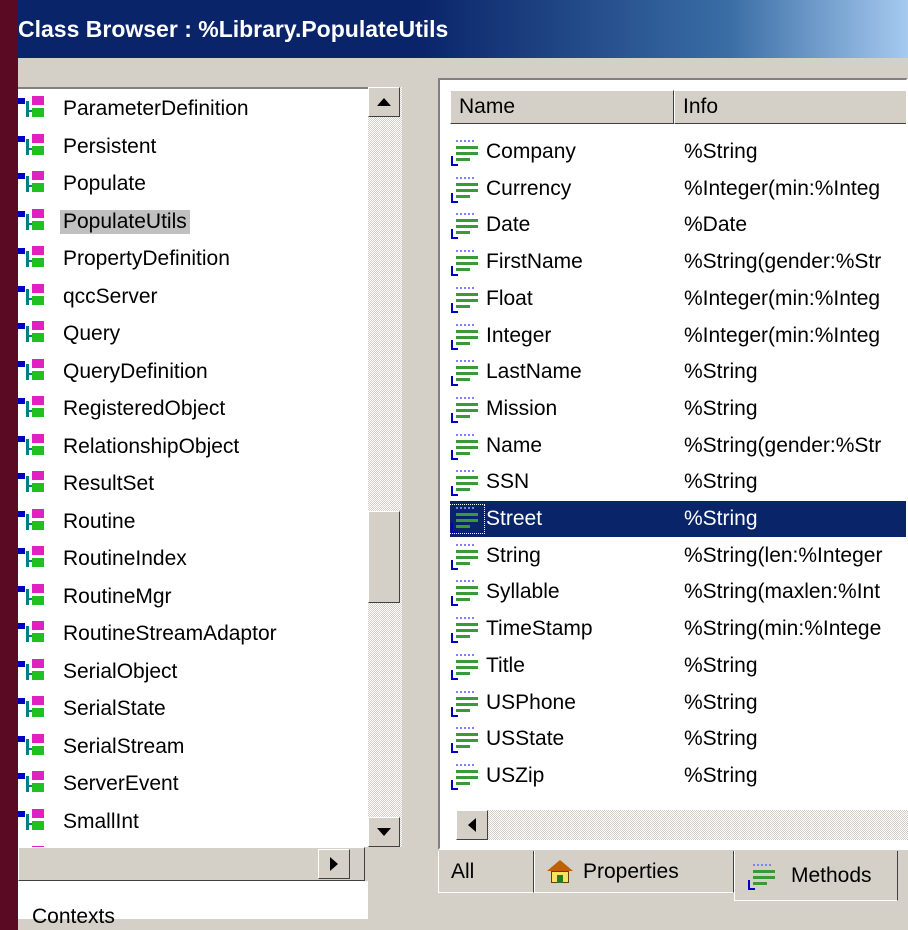  Describe the element at coordinates (782, 592) in the screenshot. I see `row-info: %String(maxlen:%Int` at that location.